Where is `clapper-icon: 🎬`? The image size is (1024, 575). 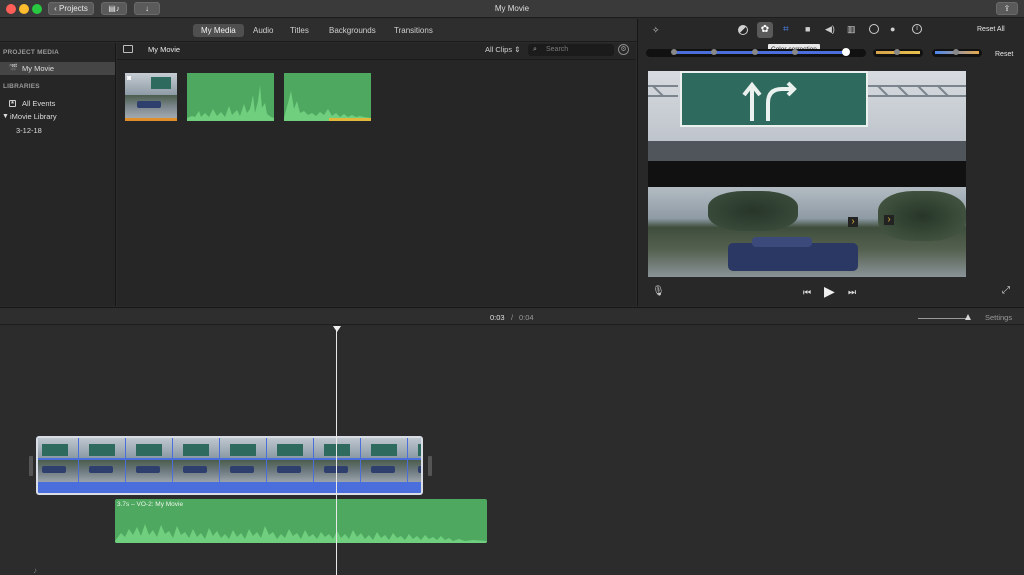
clapper-icon: 🎬 is located at coordinates (13, 68).